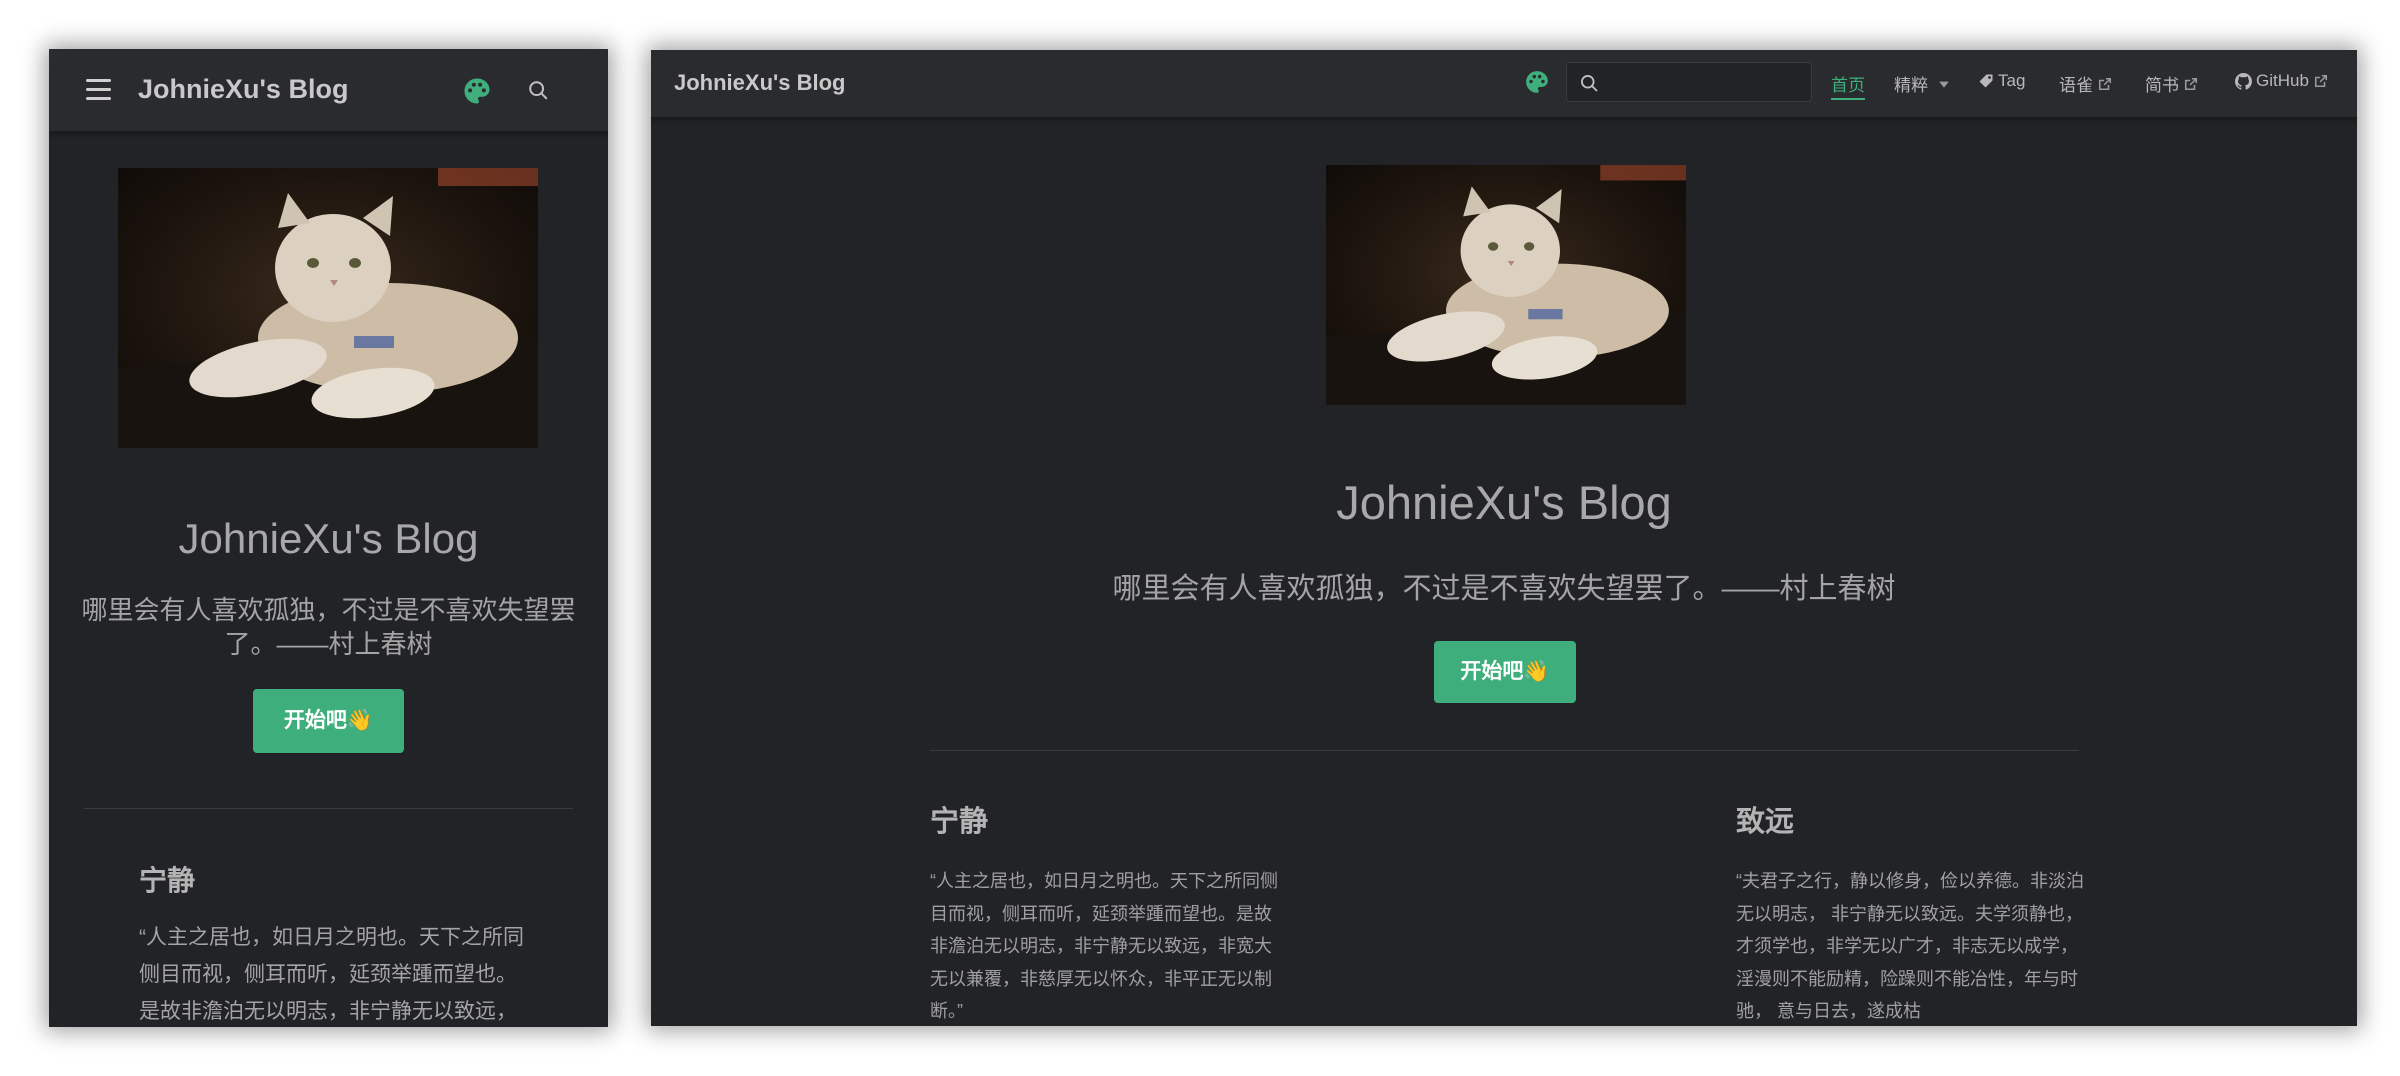 This screenshot has width=2400, height=1076. What do you see at coordinates (2076, 85) in the screenshot?
I see `nav-item-label: 语雀` at bounding box center [2076, 85].